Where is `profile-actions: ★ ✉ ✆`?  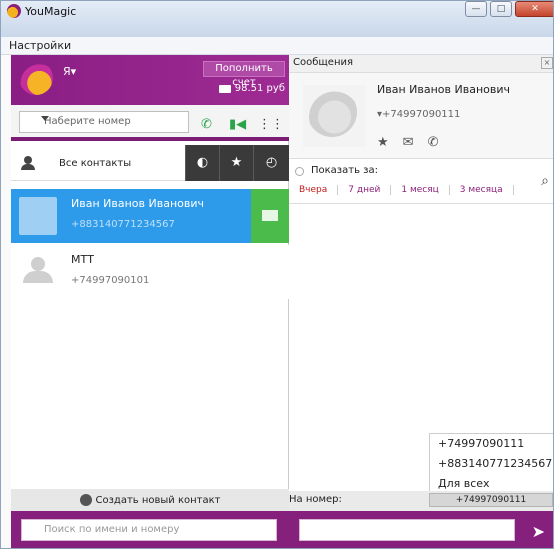
profile-actions: ★ ✉ ✆ is located at coordinates (407, 142).